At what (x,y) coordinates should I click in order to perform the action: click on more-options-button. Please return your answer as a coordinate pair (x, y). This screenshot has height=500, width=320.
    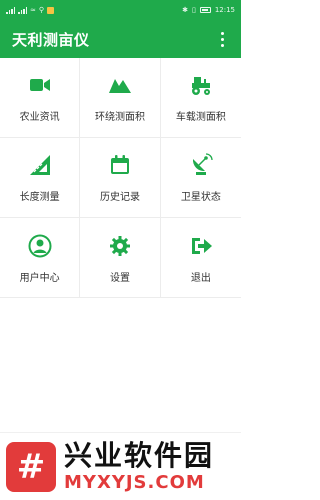
    Looking at the image, I should click on (222, 39).